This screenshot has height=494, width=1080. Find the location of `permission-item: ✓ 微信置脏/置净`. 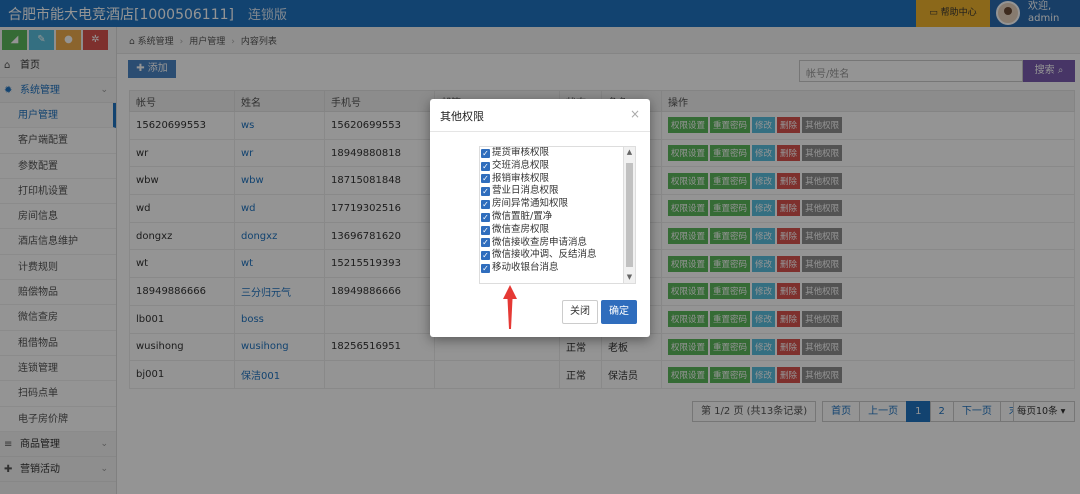

permission-item: ✓ 微信置脏/置净 is located at coordinates (557, 217).